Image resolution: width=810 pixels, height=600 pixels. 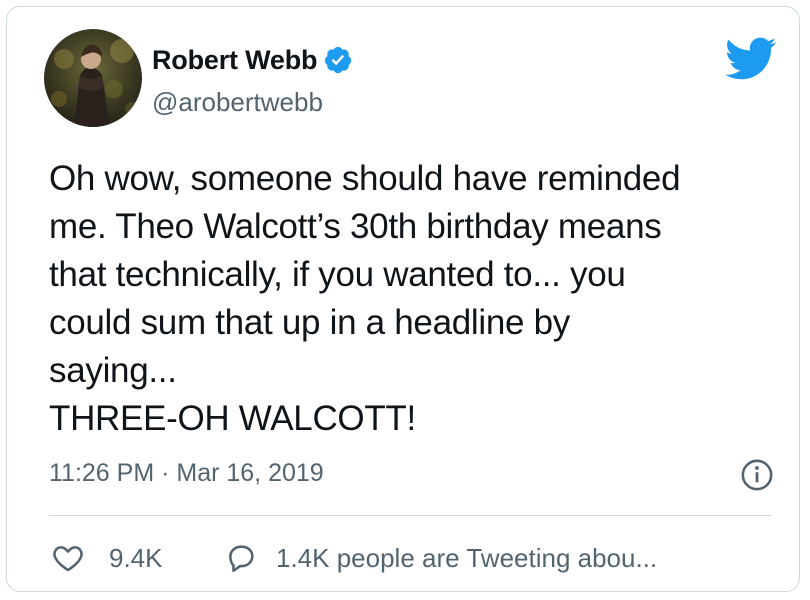 I want to click on display-name-row: Robert Webb, so click(x=252, y=60).